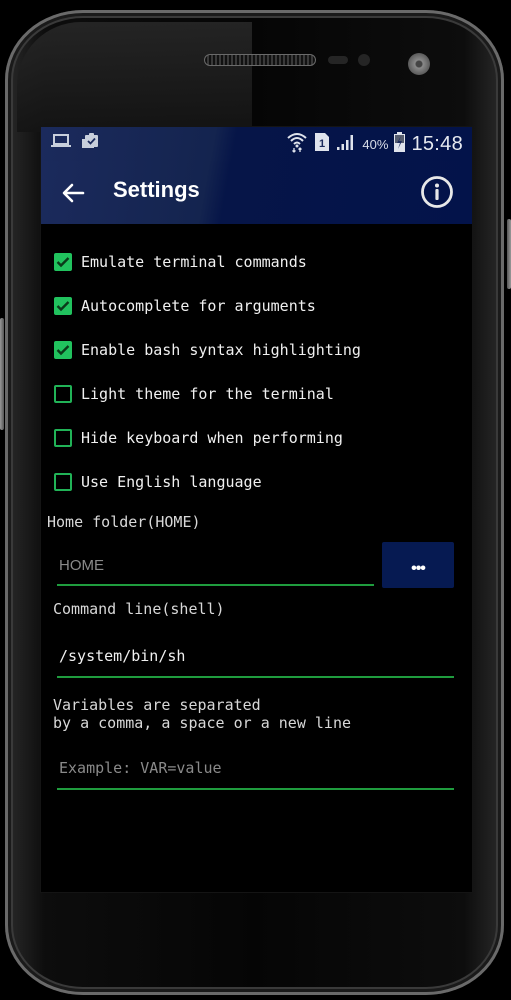  Describe the element at coordinates (207, 394) in the screenshot. I see `checkbox-label: Light theme for the terminal` at that location.